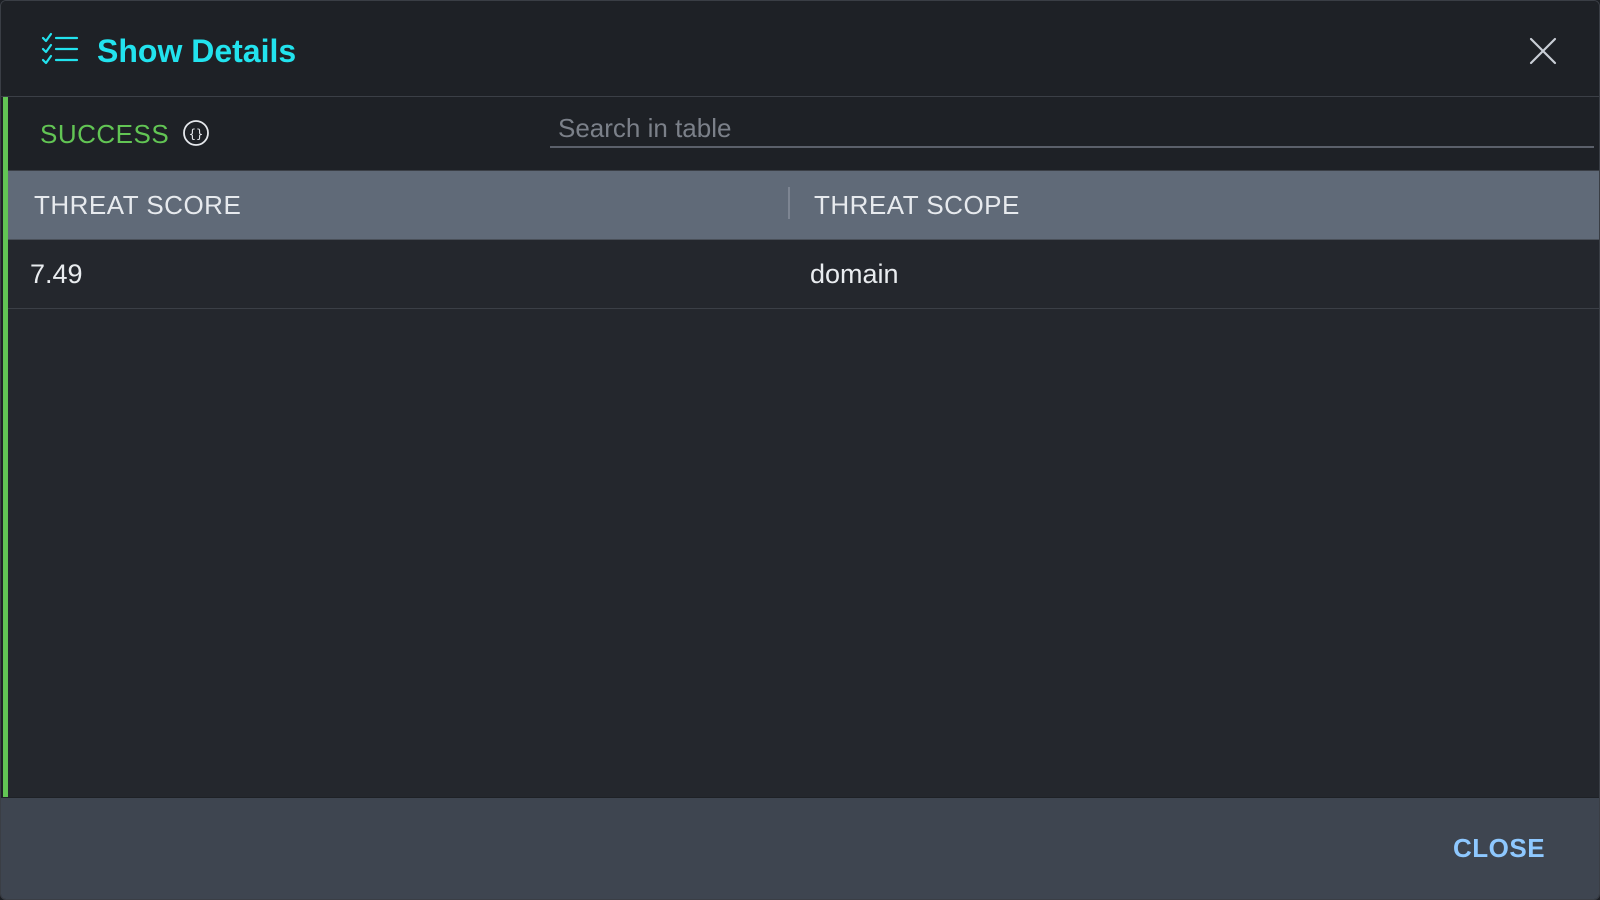 This screenshot has width=1600, height=900. What do you see at coordinates (1072, 129) in the screenshot?
I see `table-search-input` at bounding box center [1072, 129].